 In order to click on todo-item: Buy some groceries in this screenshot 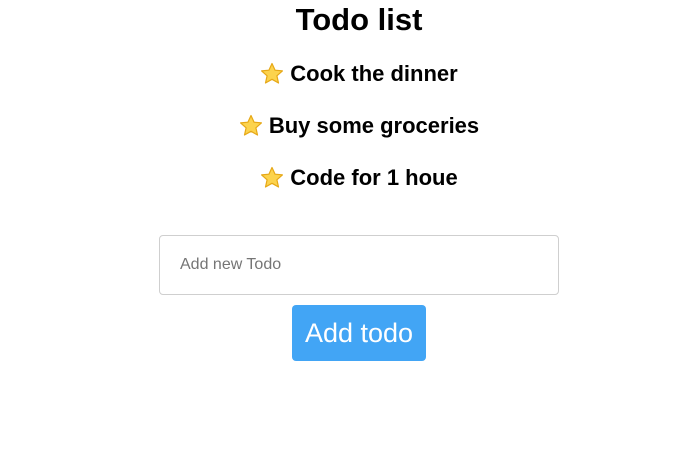, I will do `click(347, 136)`.